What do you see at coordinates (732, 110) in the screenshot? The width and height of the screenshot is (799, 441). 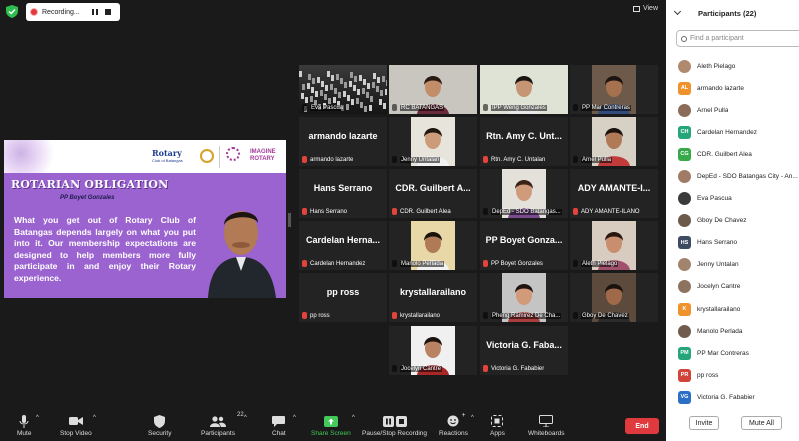 I see `participant-row: Arnel Pulla` at bounding box center [732, 110].